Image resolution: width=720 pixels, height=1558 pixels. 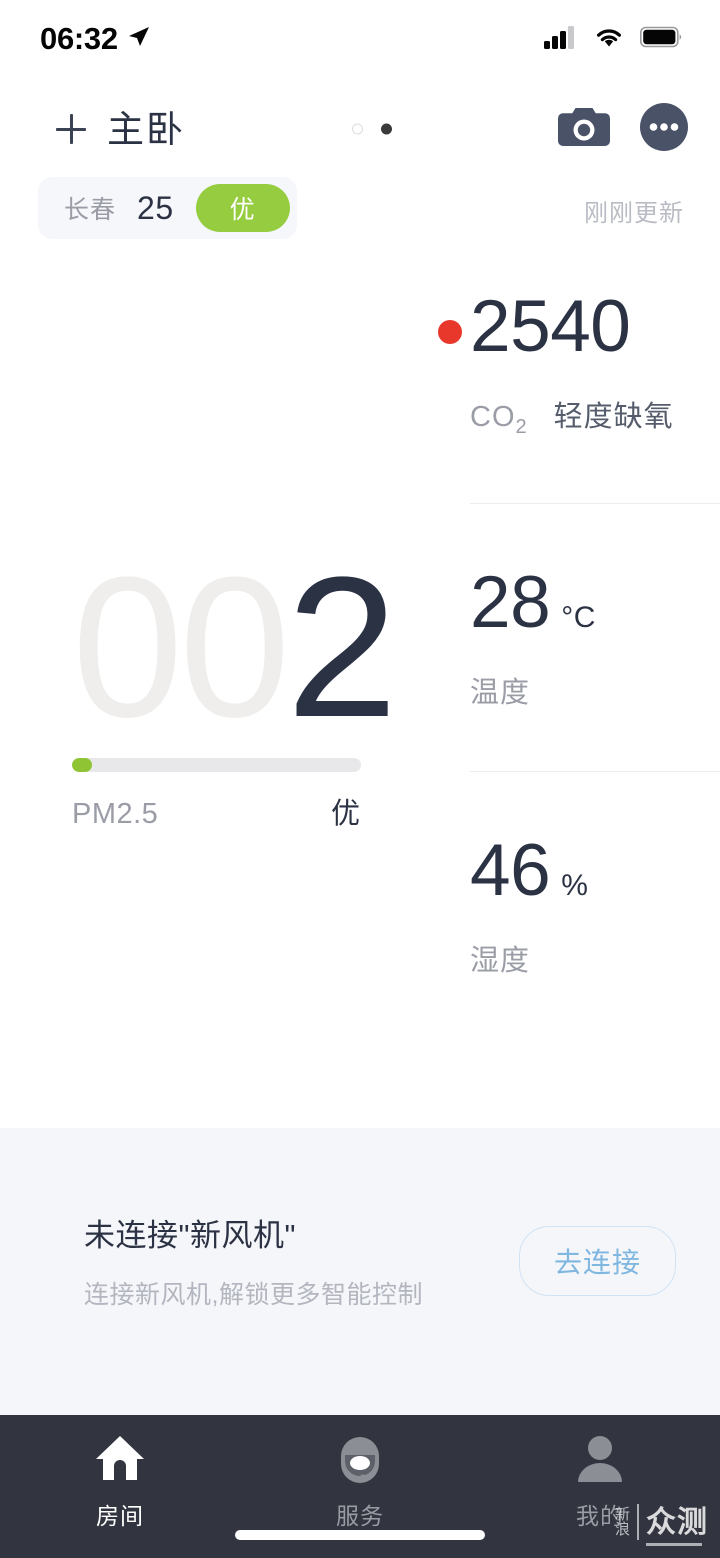 I want to click on page-indicator-dots, so click(x=372, y=129).